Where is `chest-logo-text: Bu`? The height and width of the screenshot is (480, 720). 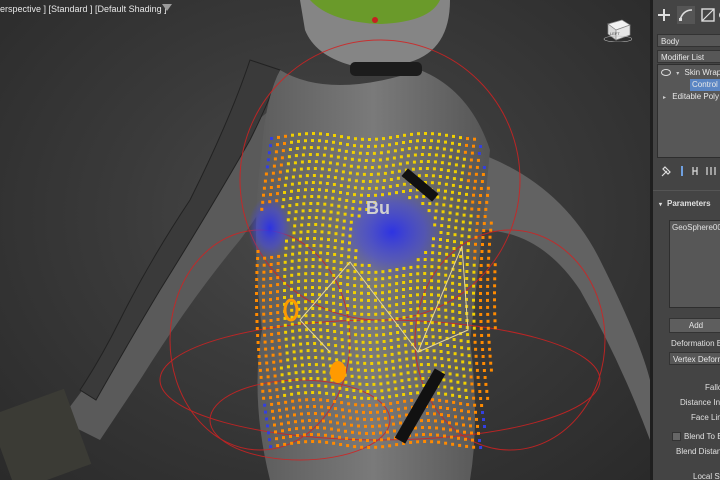 chest-logo-text: Bu is located at coordinates (378, 208).